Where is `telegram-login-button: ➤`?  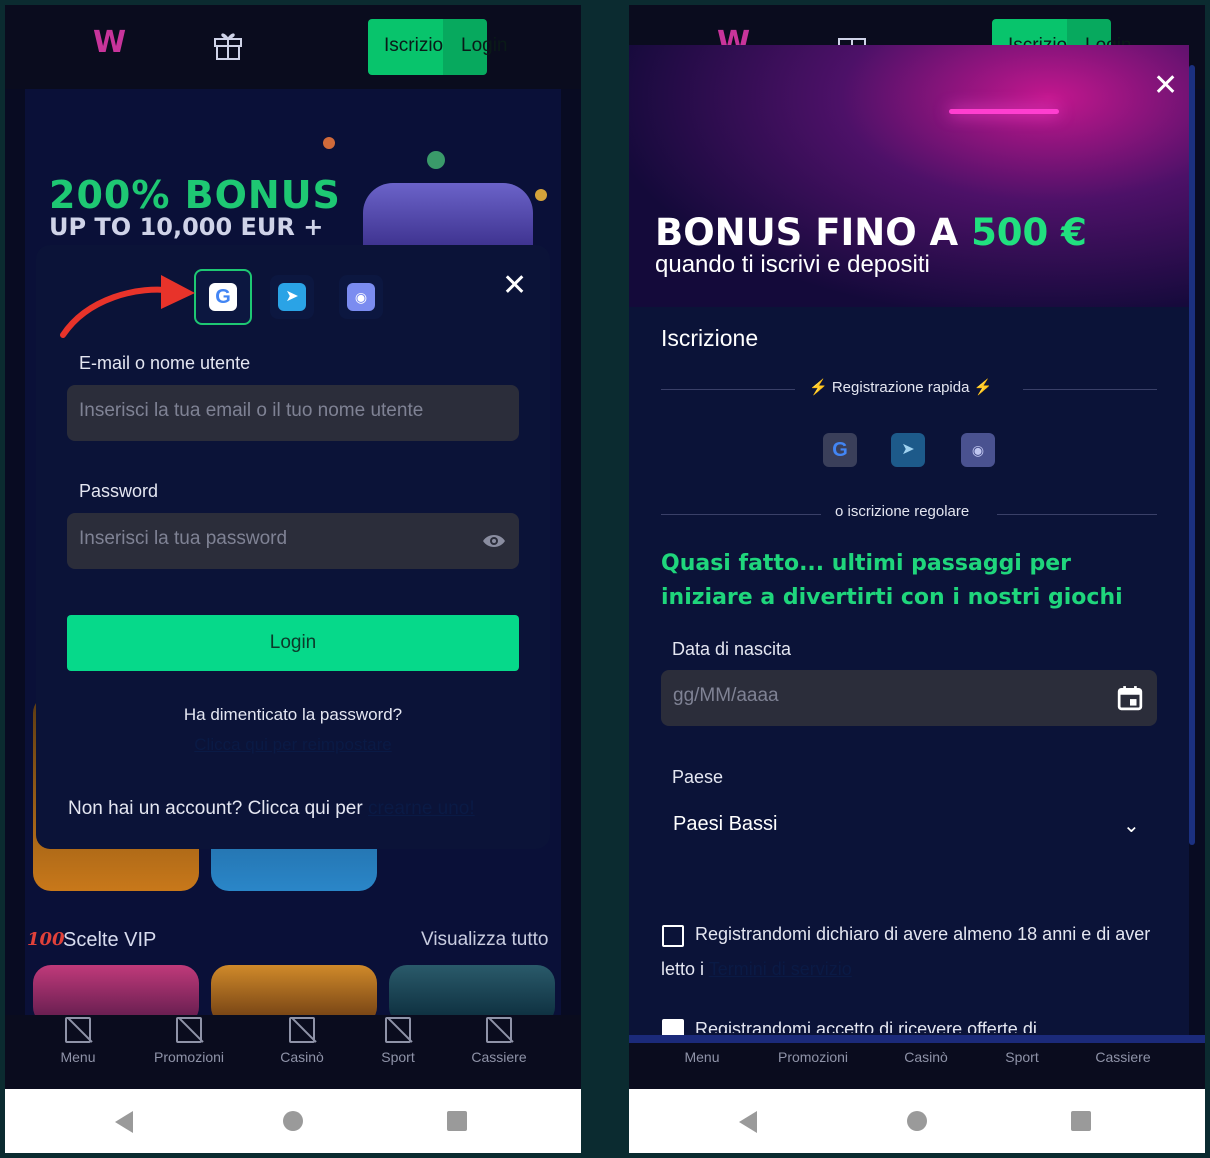
telegram-login-button: ➤ is located at coordinates (292, 297).